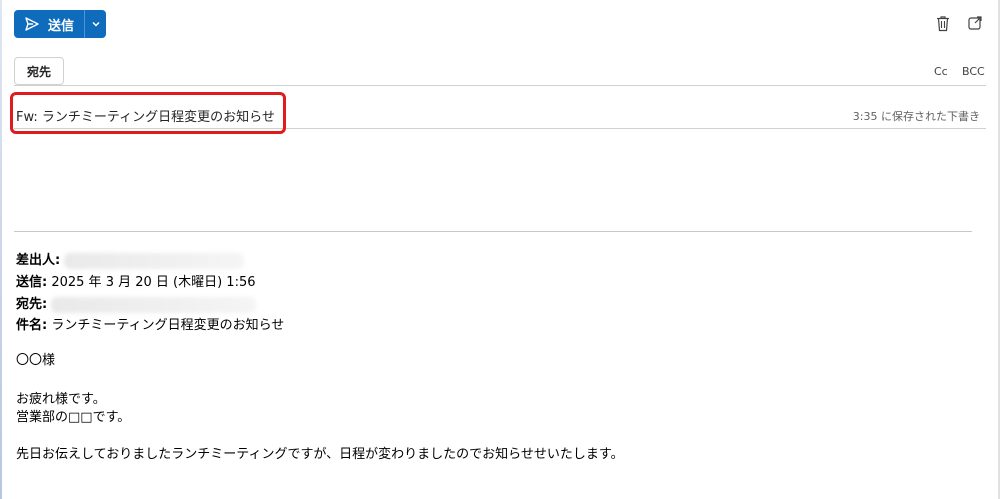  What do you see at coordinates (916, 116) in the screenshot?
I see `draft-saved-status: 3:35 に保存された下書き` at bounding box center [916, 116].